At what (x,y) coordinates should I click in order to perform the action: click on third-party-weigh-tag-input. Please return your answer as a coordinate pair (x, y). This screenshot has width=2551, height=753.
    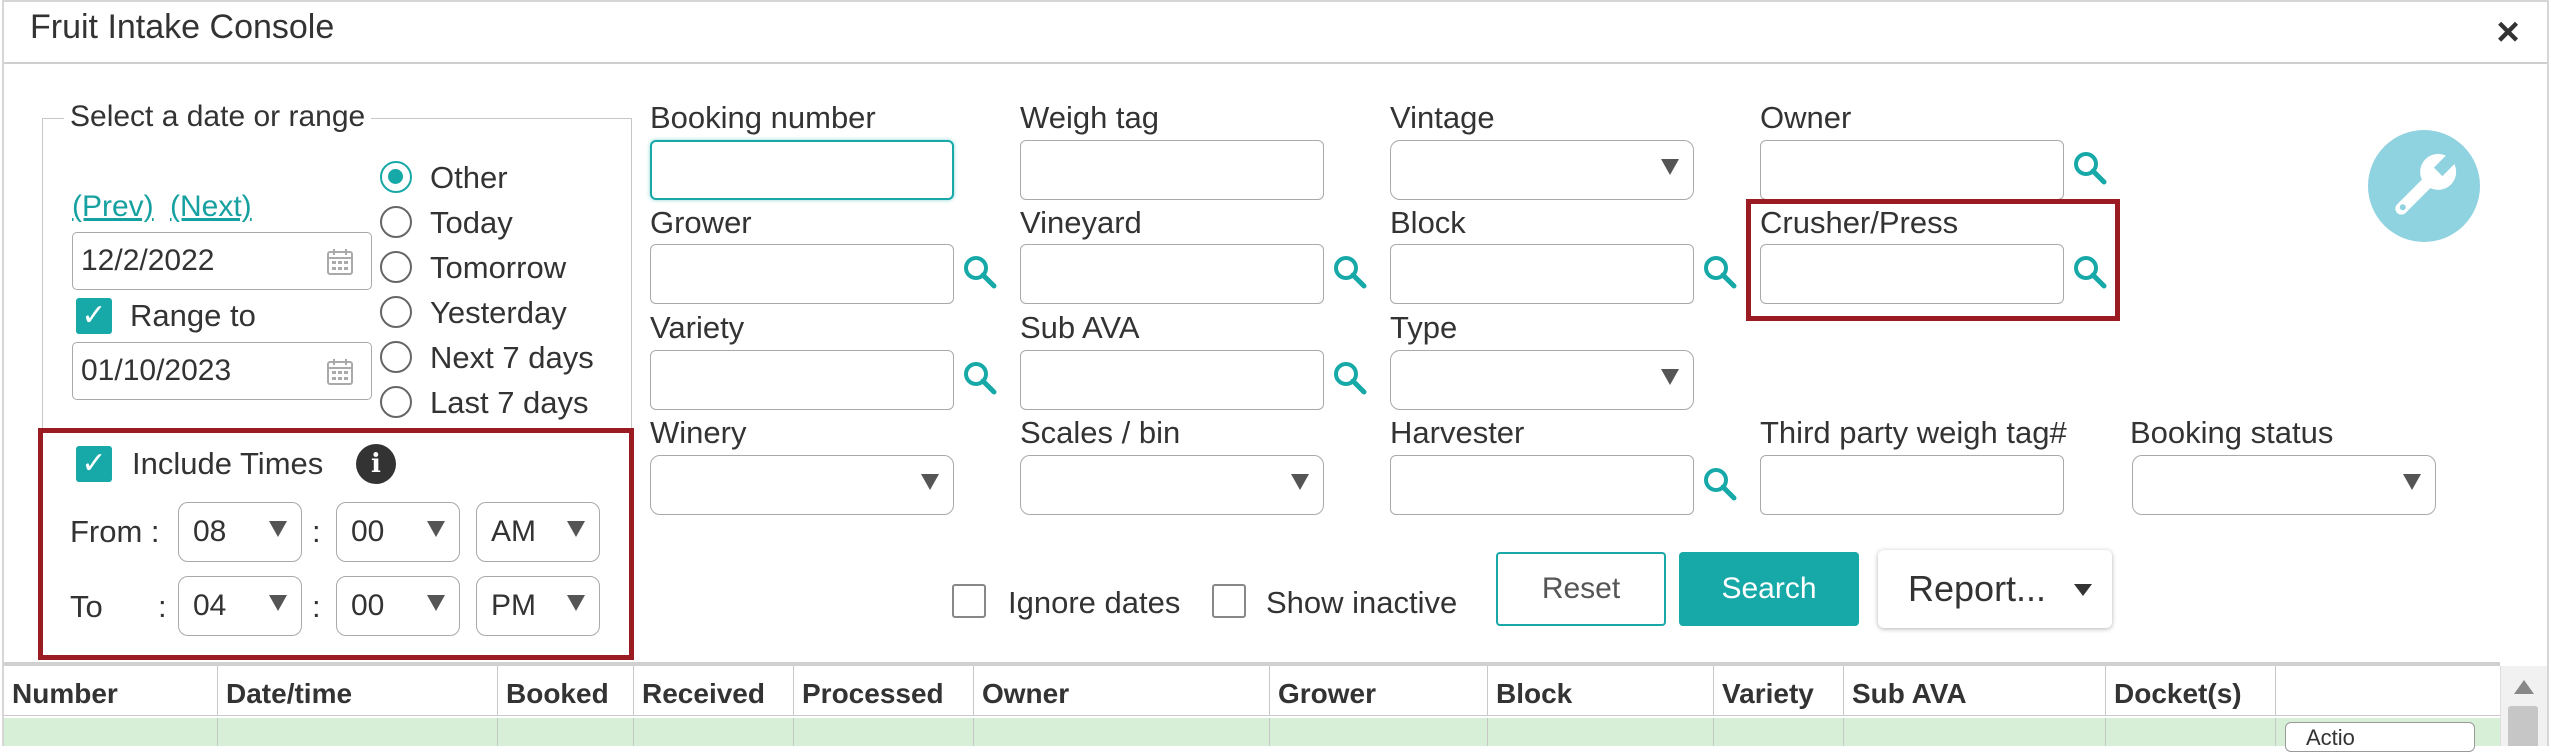
    Looking at the image, I should click on (1912, 485).